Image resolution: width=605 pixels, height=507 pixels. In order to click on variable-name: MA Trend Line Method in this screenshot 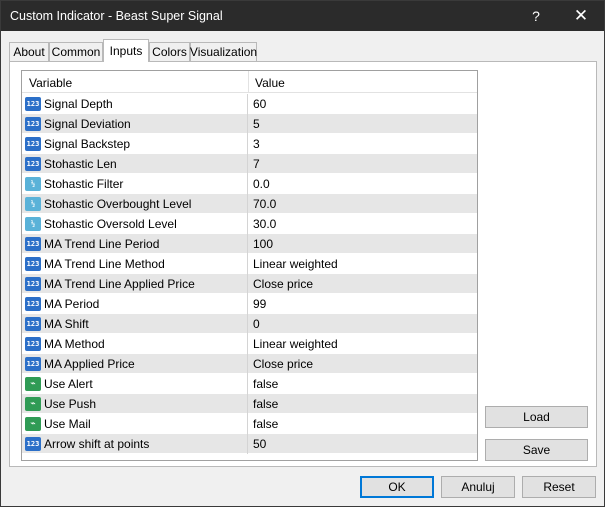, I will do `click(104, 264)`.